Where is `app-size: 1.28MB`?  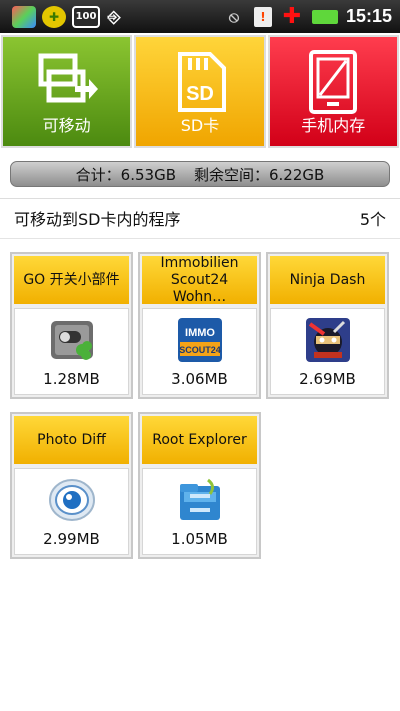
app-size: 1.28MB is located at coordinates (71, 379).